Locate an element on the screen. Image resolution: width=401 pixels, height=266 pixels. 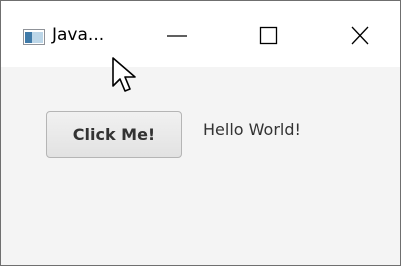
java-app-icon-graphic is located at coordinates (34, 37).